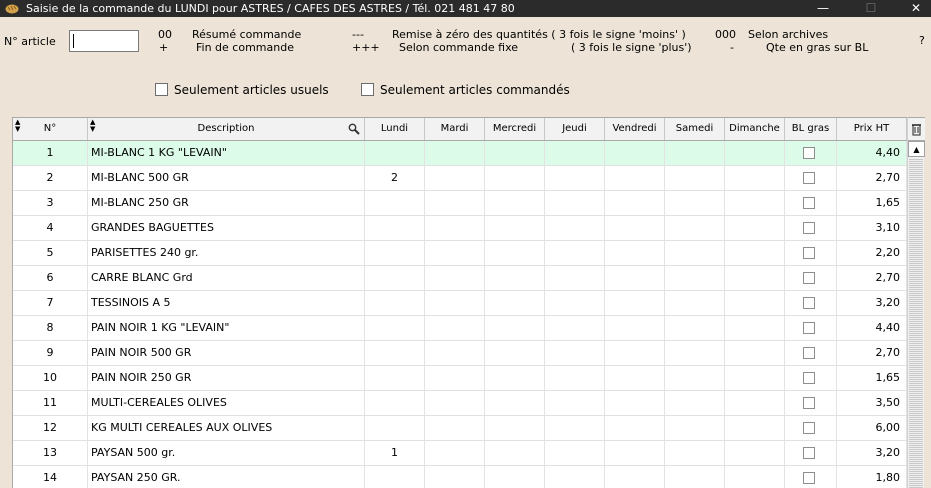 The image size is (931, 488). I want to click on table-row: 11 MULTI-CEREALES OLIVES 3,50, so click(460, 403).